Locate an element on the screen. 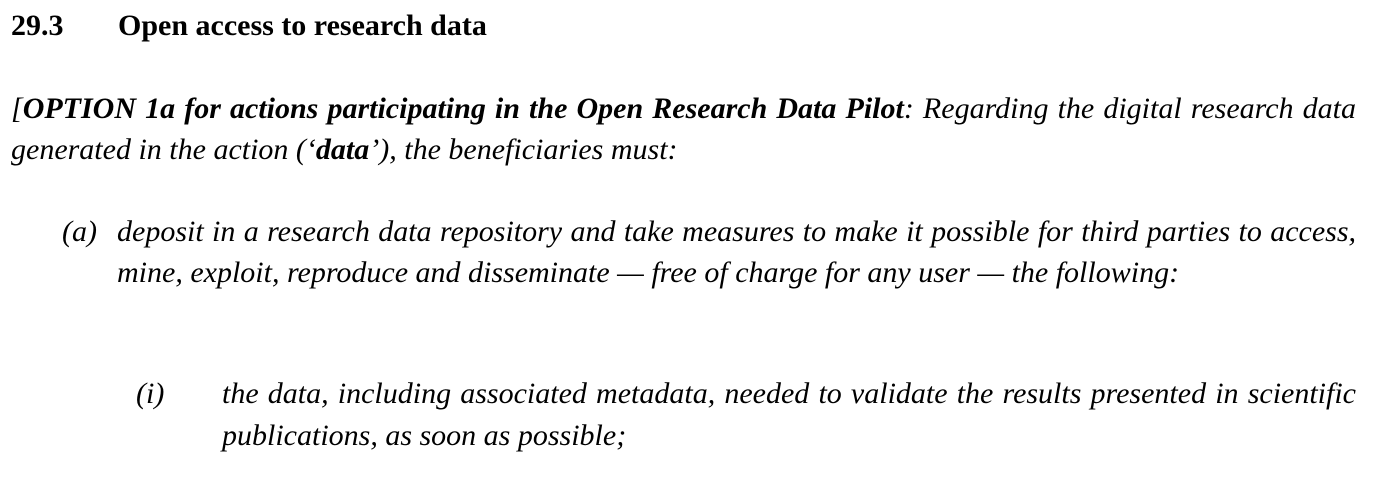 Image resolution: width=1375 pixels, height=477 pixels. list-item-marker: (a) is located at coordinates (79, 231).